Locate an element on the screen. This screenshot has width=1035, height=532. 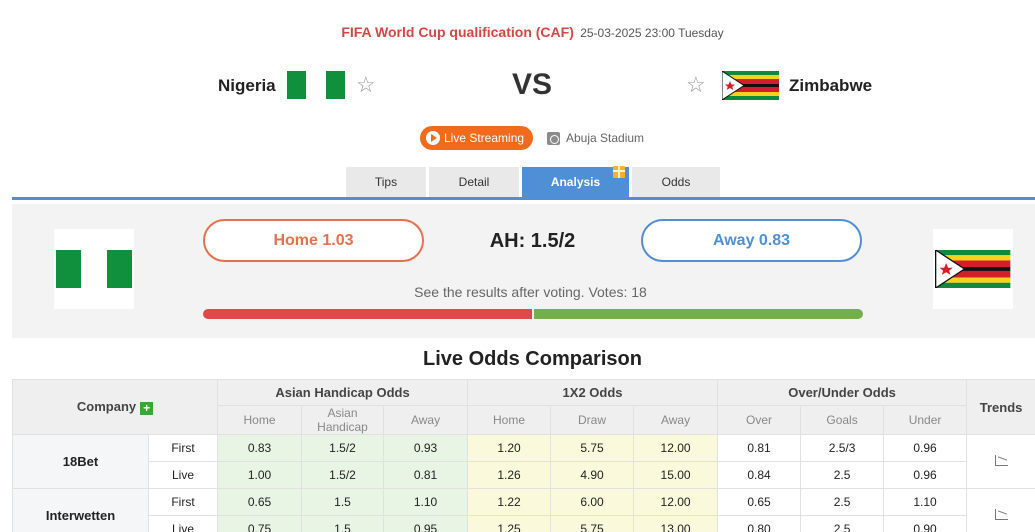
stadium-name: Abuja Stadium is located at coordinates (605, 138).